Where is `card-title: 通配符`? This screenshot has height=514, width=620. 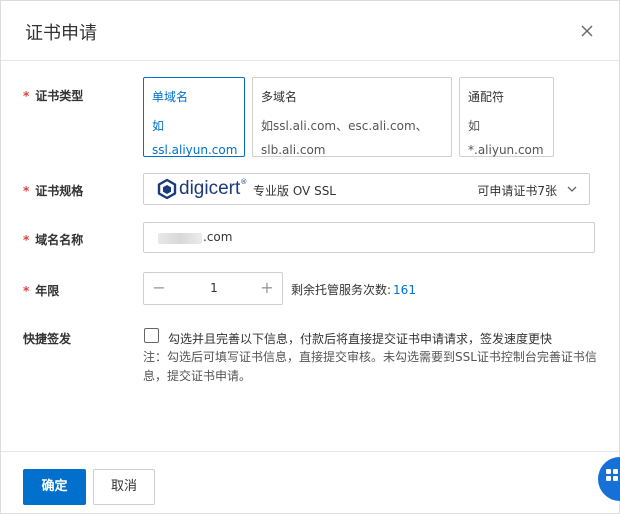 card-title: 通配符 is located at coordinates (486, 97).